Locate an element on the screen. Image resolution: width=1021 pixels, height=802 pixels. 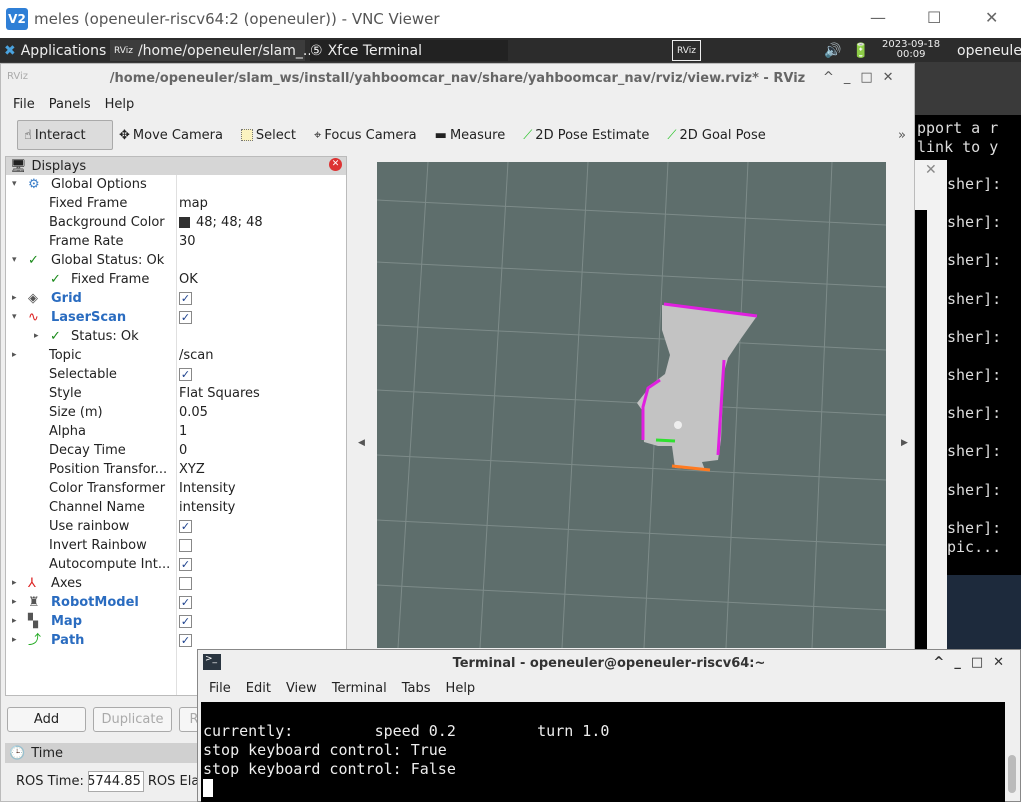
row-value: 1 is located at coordinates (183, 431).